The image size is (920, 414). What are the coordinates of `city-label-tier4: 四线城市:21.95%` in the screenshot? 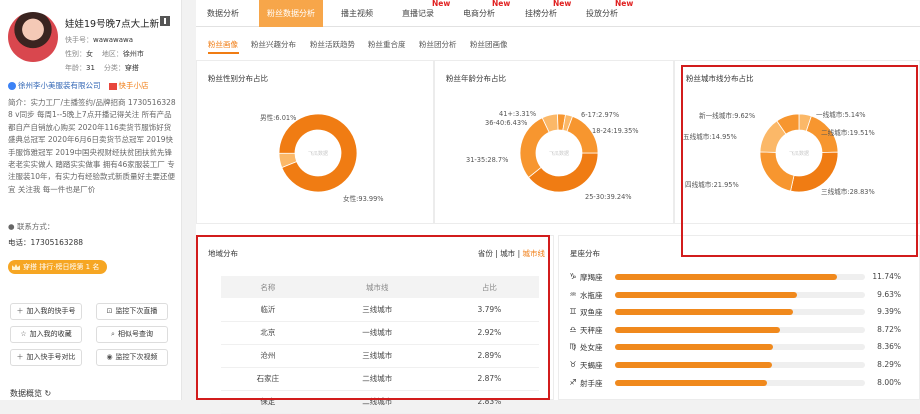 It's located at (712, 185).